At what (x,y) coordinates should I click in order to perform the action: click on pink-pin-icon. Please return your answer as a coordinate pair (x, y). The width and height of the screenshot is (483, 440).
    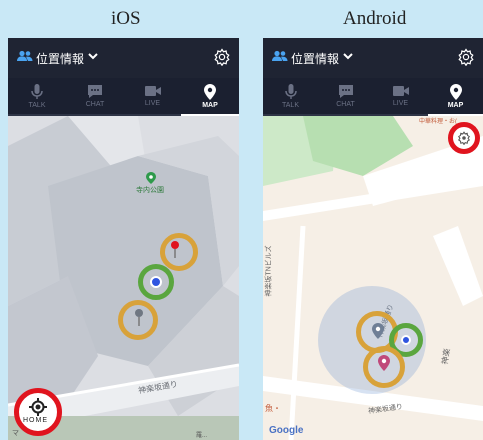
    Looking at the image, I should click on (384, 363).